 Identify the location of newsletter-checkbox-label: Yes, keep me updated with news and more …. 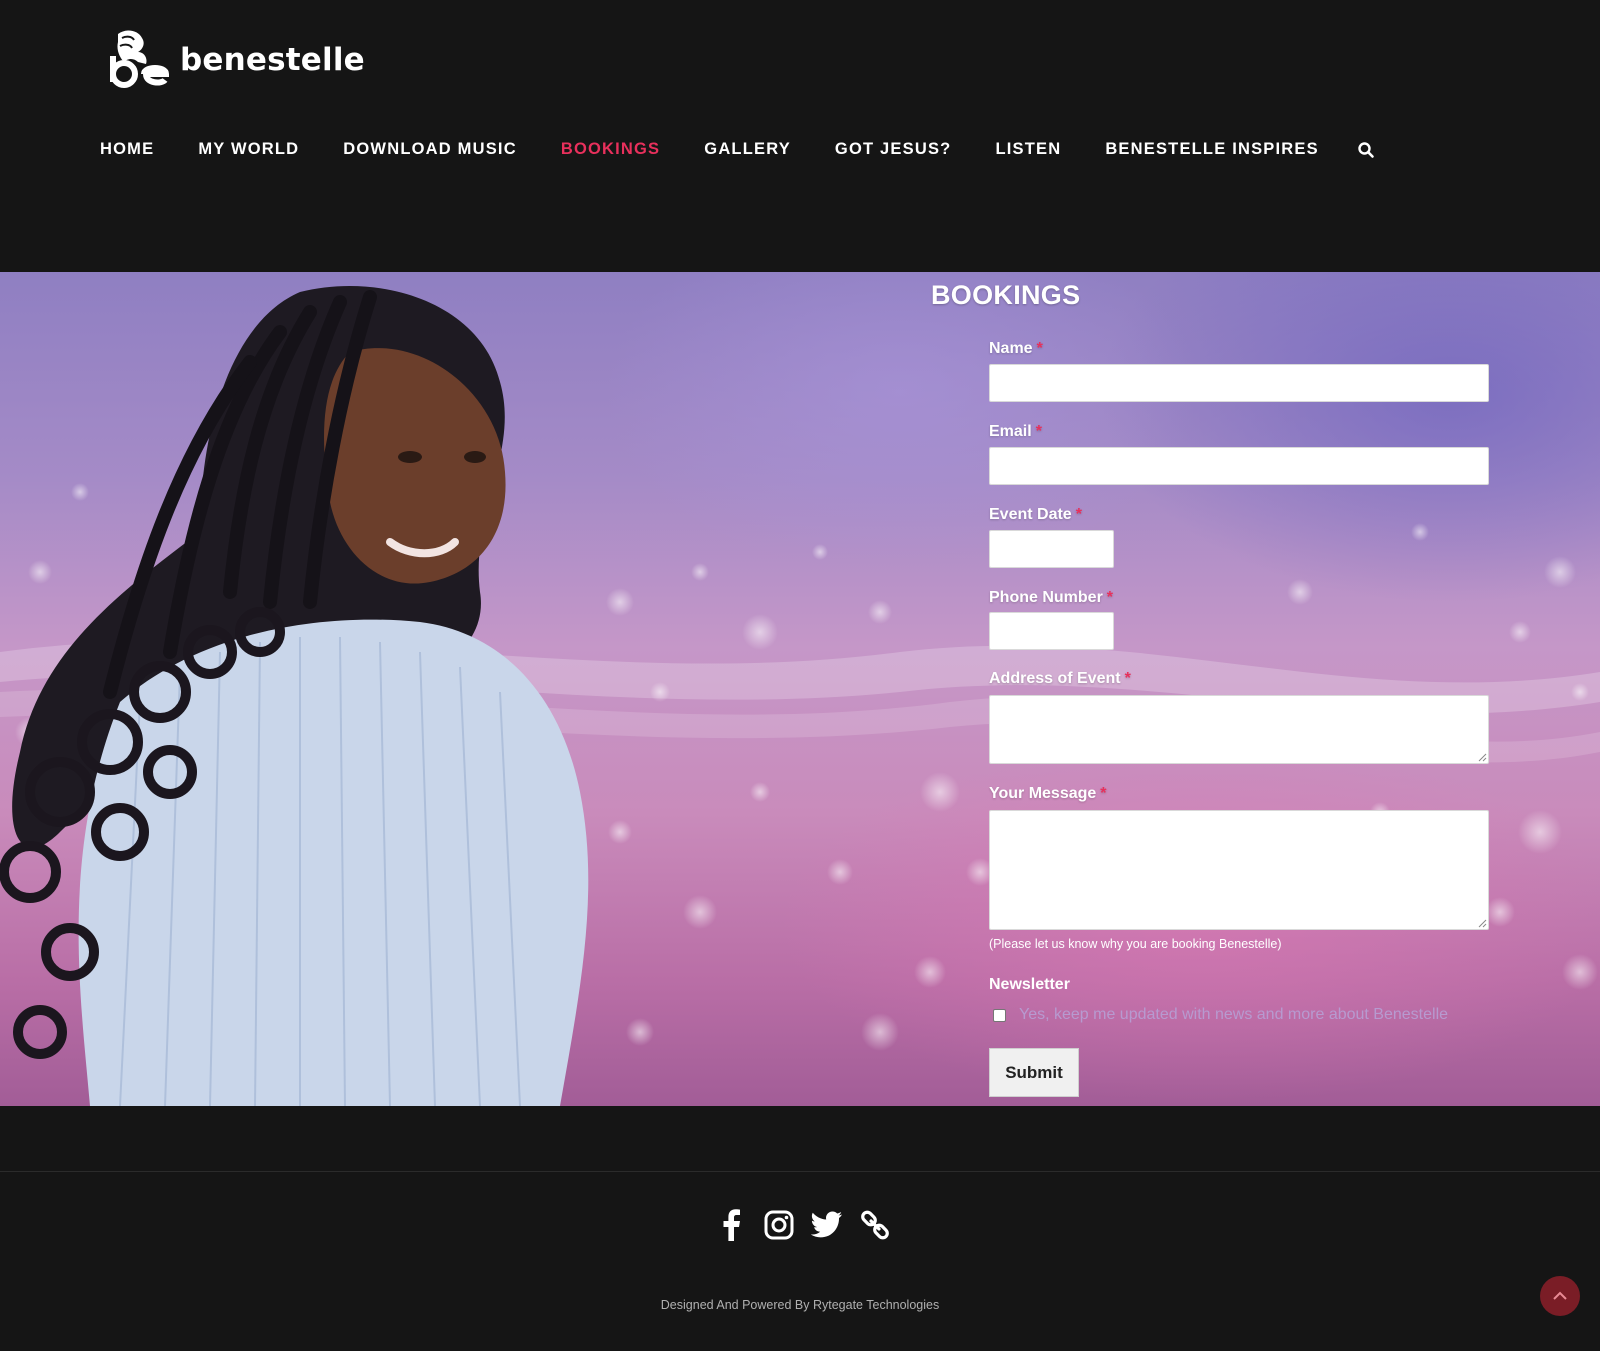
(1233, 1015).